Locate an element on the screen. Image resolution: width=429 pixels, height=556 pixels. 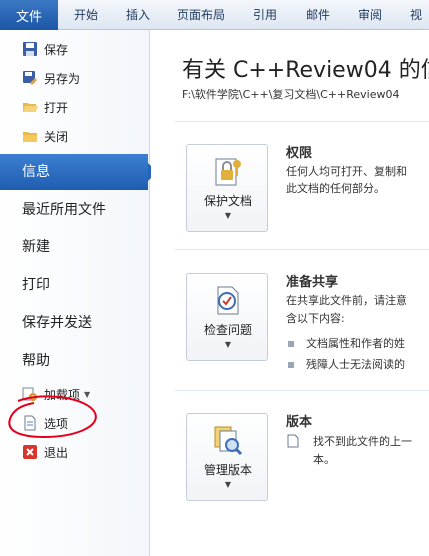
tab-review: 审阅 is located at coordinates (370, 15).